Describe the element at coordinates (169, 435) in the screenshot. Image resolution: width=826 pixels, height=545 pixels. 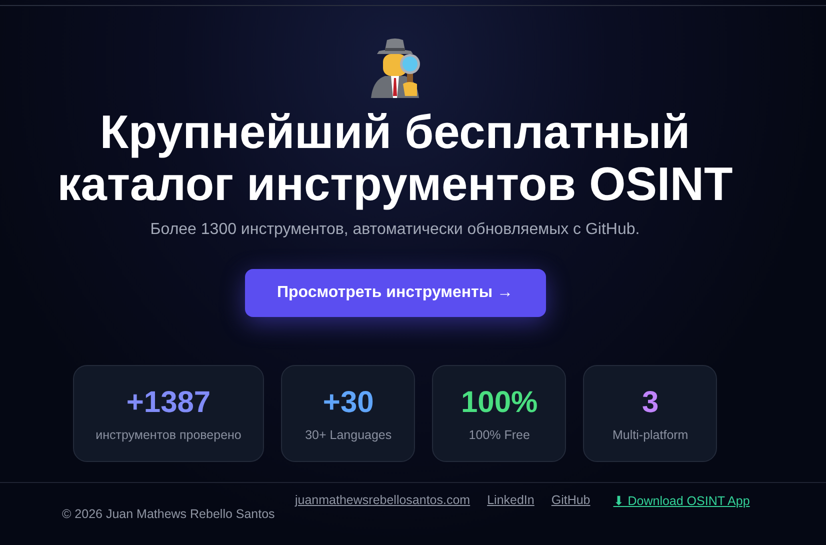
I see `stat-label: инструментов проверено` at that location.